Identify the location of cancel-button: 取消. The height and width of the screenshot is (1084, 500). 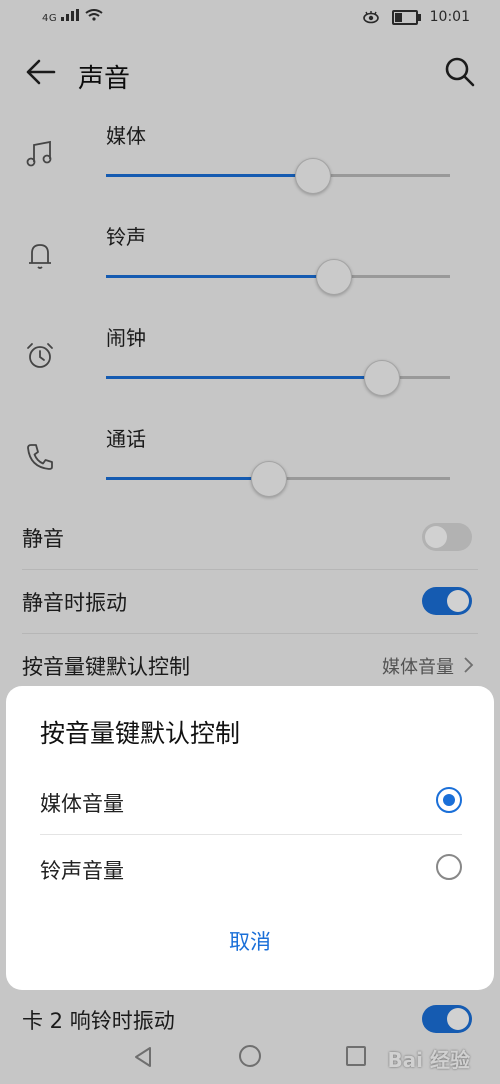
(250, 941).